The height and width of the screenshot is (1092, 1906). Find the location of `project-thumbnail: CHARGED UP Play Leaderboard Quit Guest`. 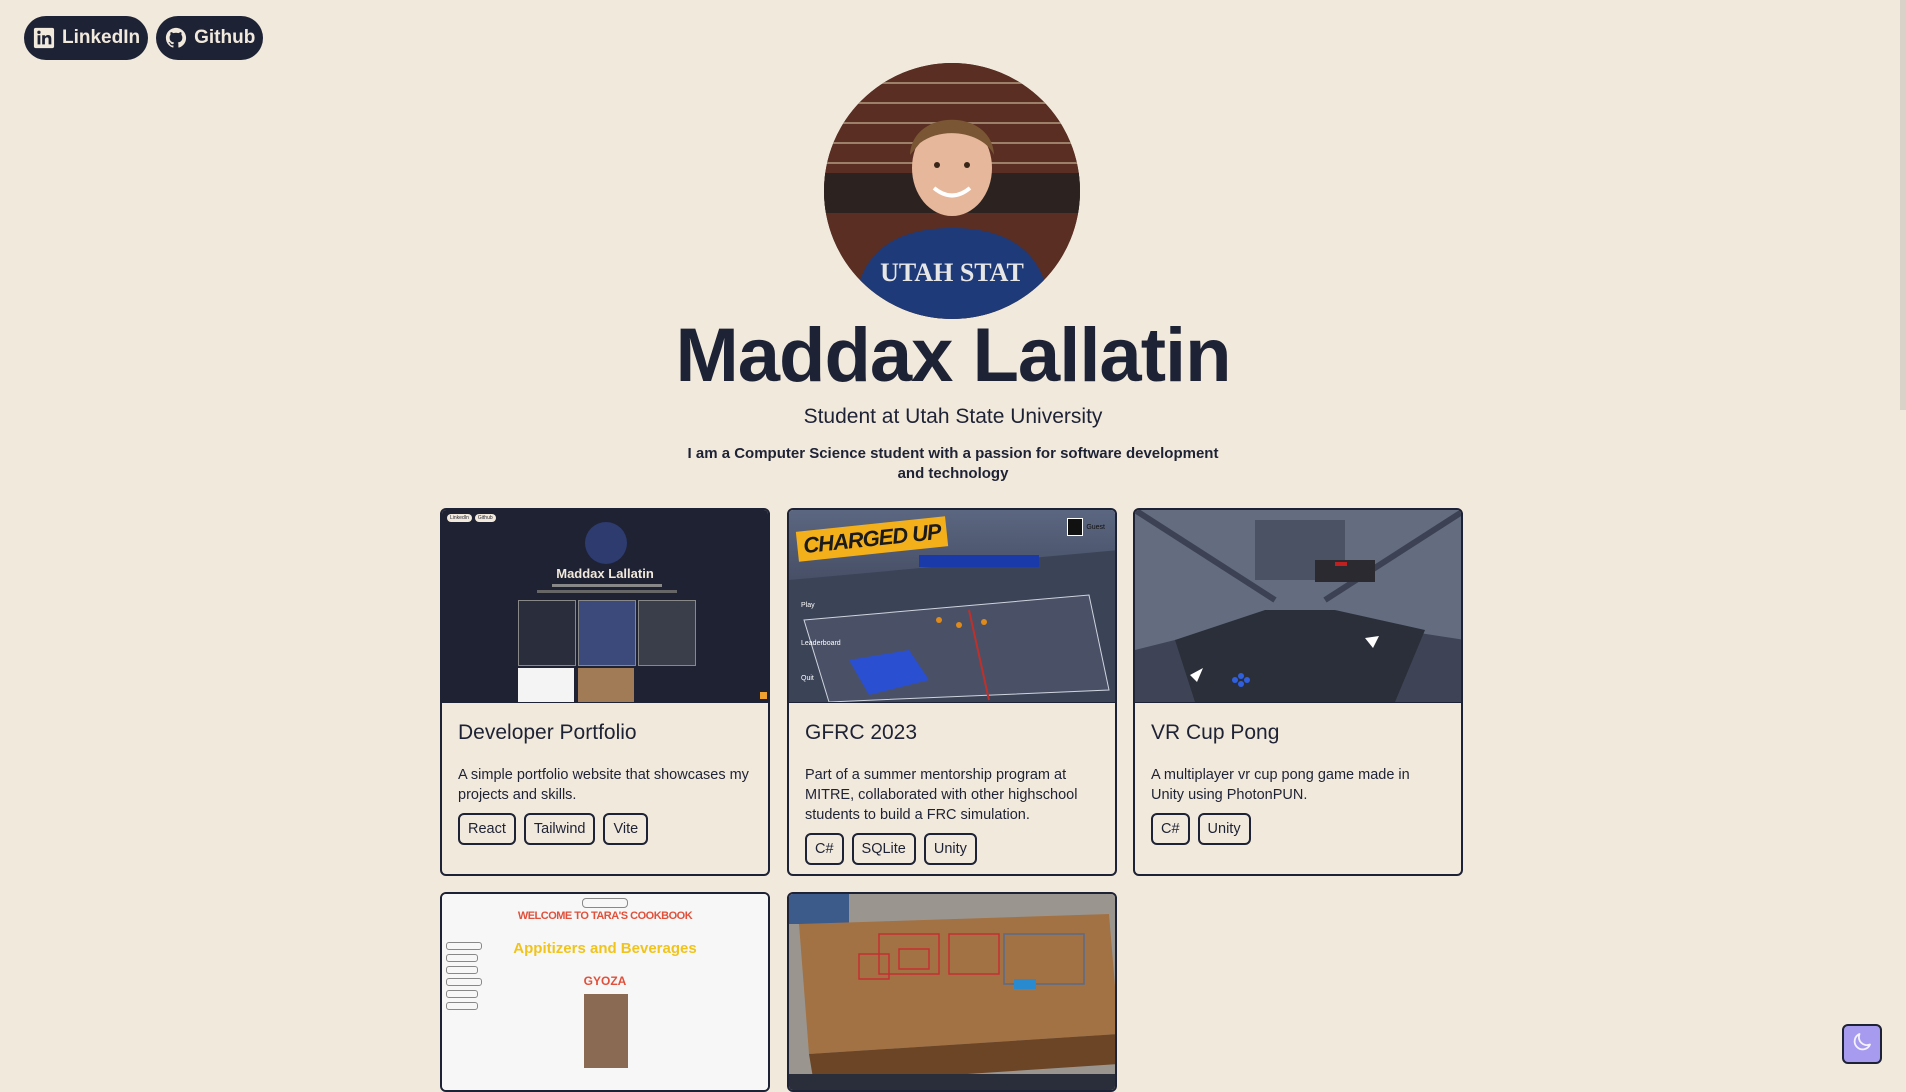

project-thumbnail: CHARGED UP Play Leaderboard Quit Guest is located at coordinates (952, 606).